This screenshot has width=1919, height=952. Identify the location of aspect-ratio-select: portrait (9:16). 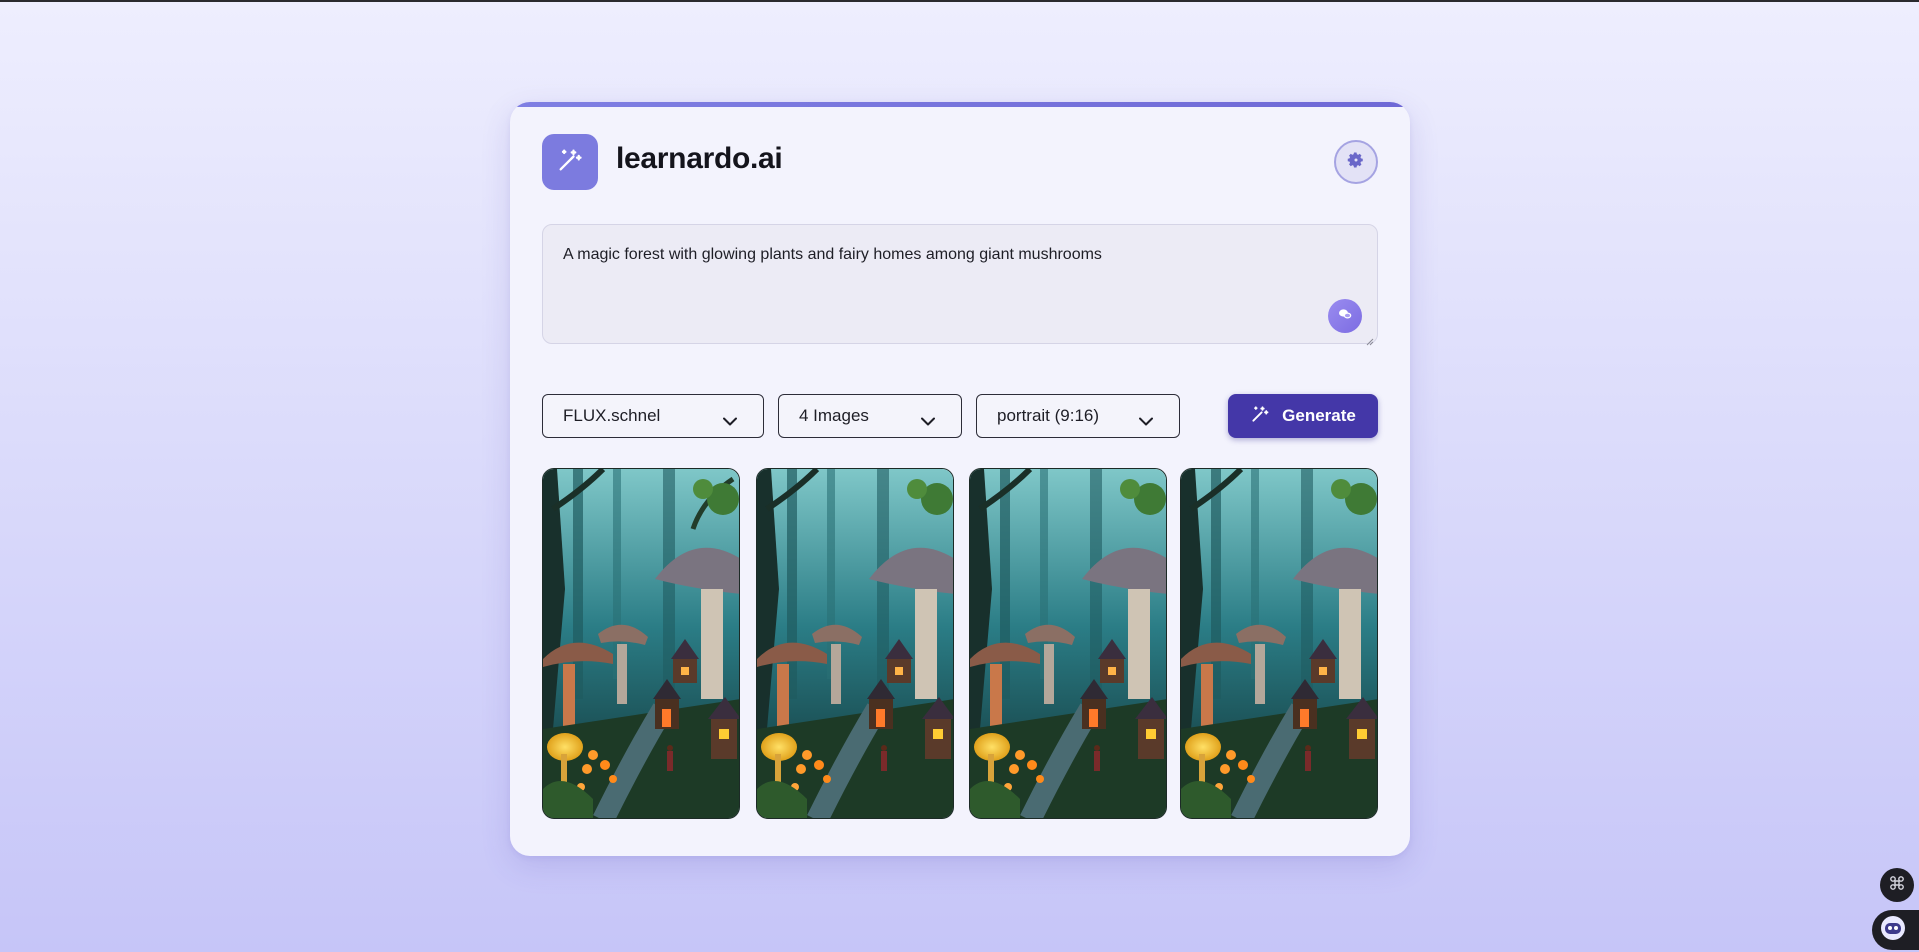
(1078, 416).